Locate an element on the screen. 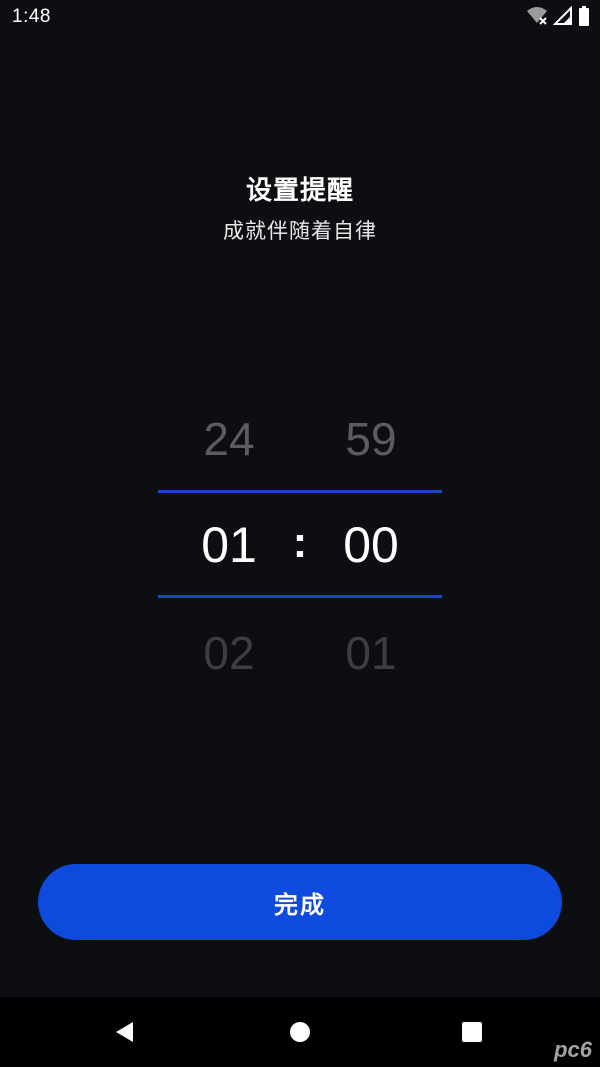 The image size is (600, 1067). hour-selected-value: 01 is located at coordinates (229, 545).